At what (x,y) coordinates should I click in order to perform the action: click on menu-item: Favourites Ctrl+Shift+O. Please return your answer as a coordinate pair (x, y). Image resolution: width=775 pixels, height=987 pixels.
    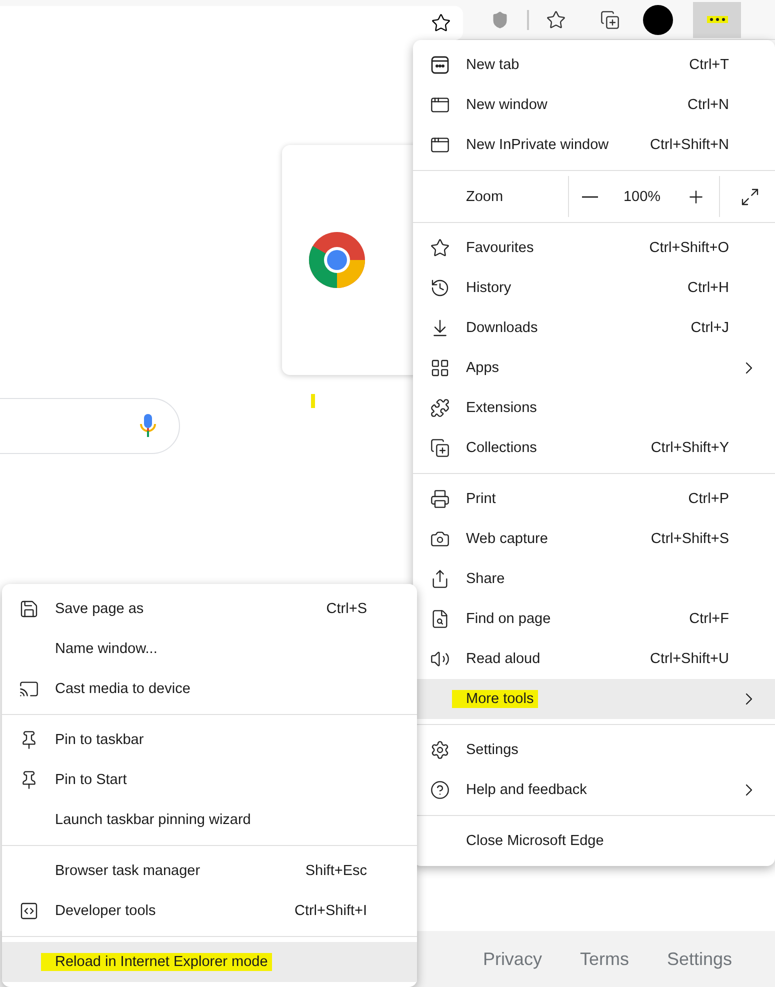
    Looking at the image, I should click on (594, 248).